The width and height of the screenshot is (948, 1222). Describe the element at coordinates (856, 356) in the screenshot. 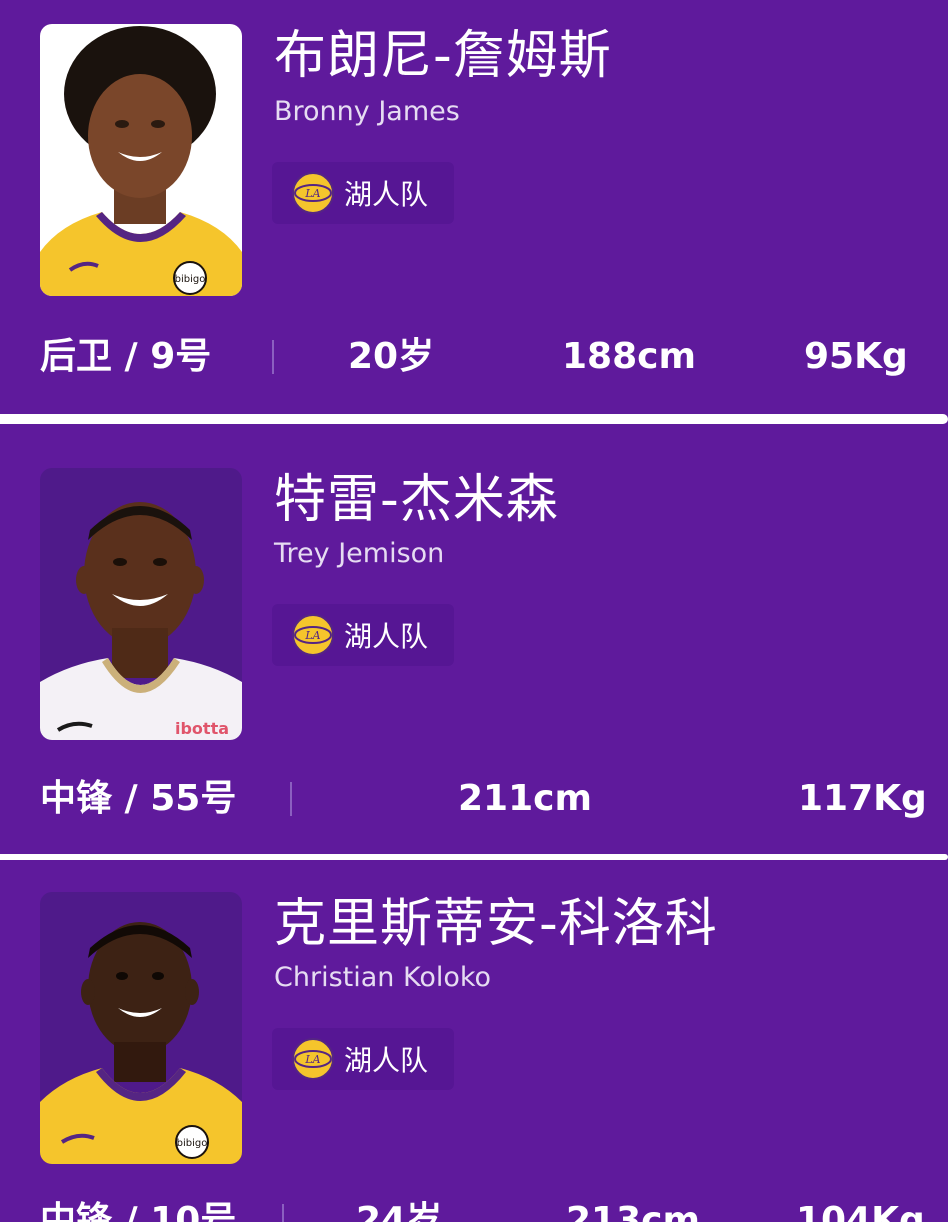

I see `player-weight: 95Kg` at that location.